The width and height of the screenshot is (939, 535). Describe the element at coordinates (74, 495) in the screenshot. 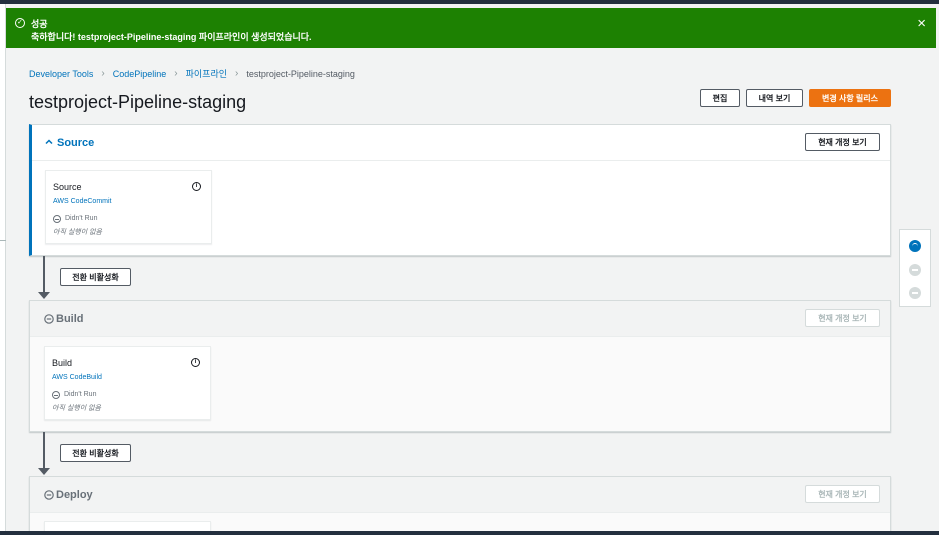

I see `stage-name: Deploy` at that location.